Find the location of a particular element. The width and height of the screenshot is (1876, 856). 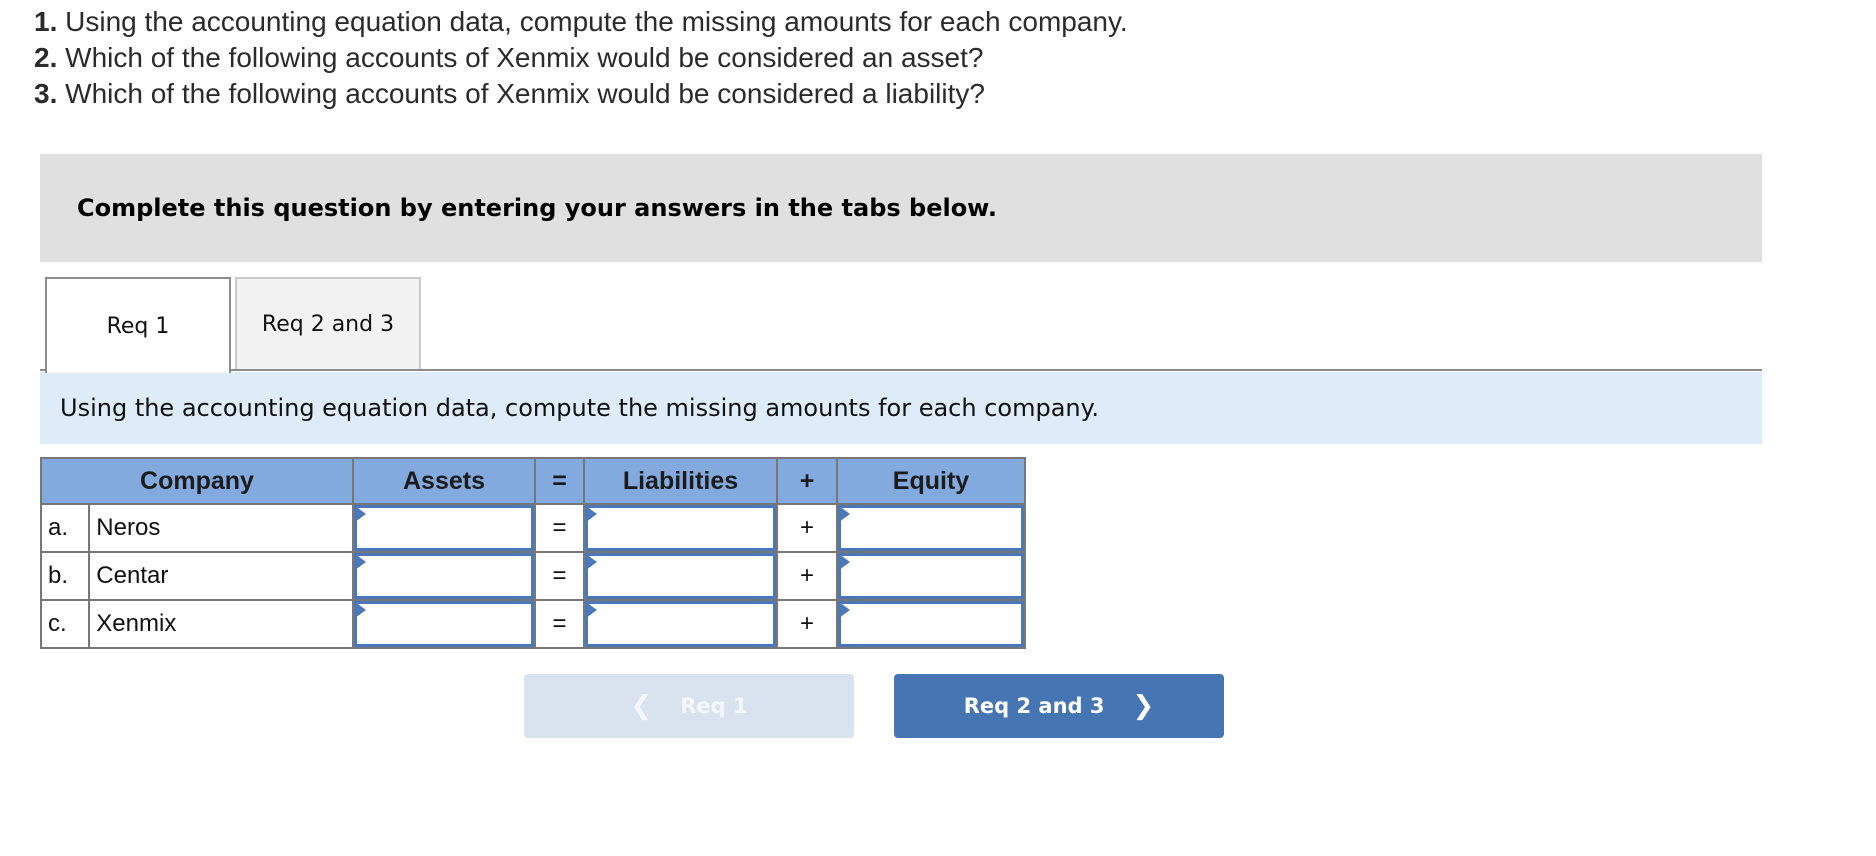

tab-req-2-and-3: Req 2 and 3 is located at coordinates (328, 323).